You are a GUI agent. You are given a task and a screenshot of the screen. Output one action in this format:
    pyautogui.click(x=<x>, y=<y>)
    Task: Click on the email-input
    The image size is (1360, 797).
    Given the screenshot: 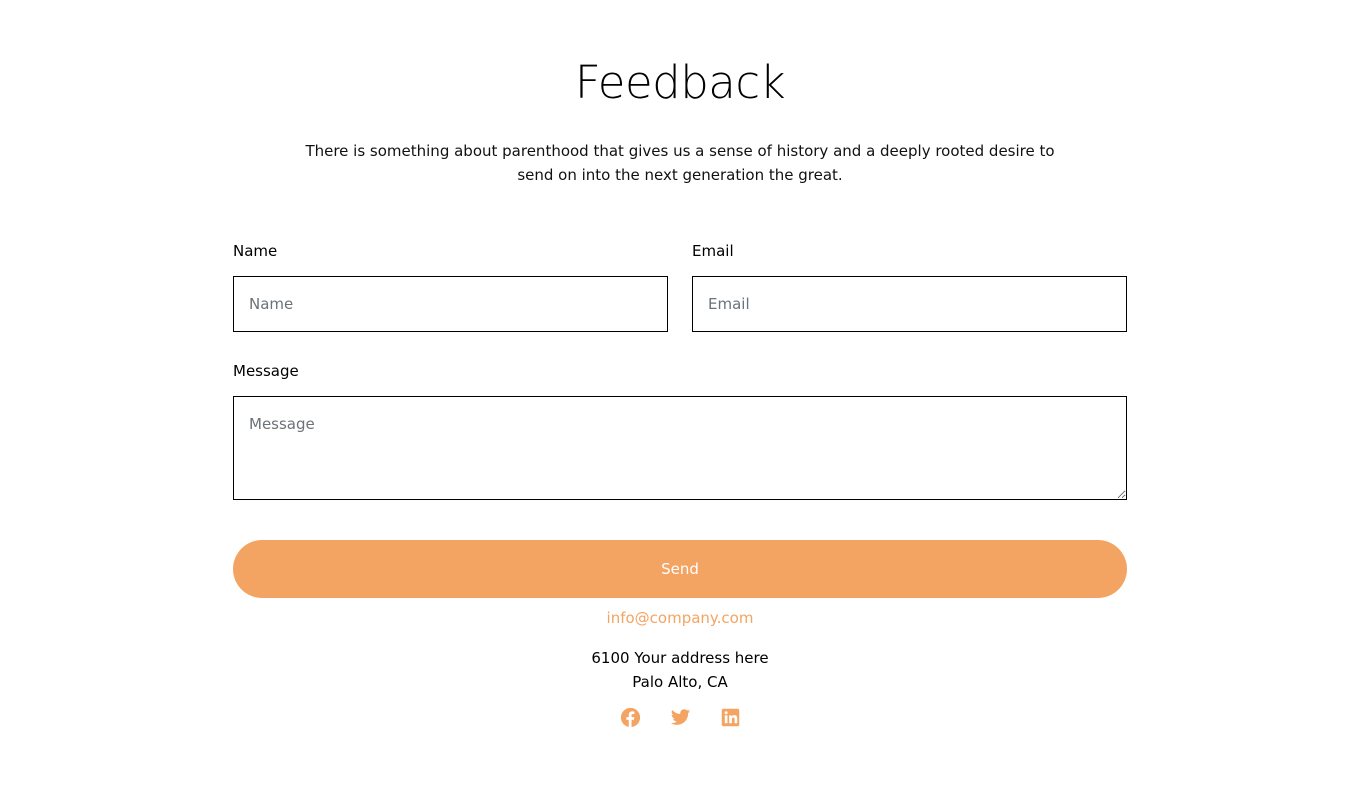 What is the action you would take?
    pyautogui.click(x=909, y=304)
    